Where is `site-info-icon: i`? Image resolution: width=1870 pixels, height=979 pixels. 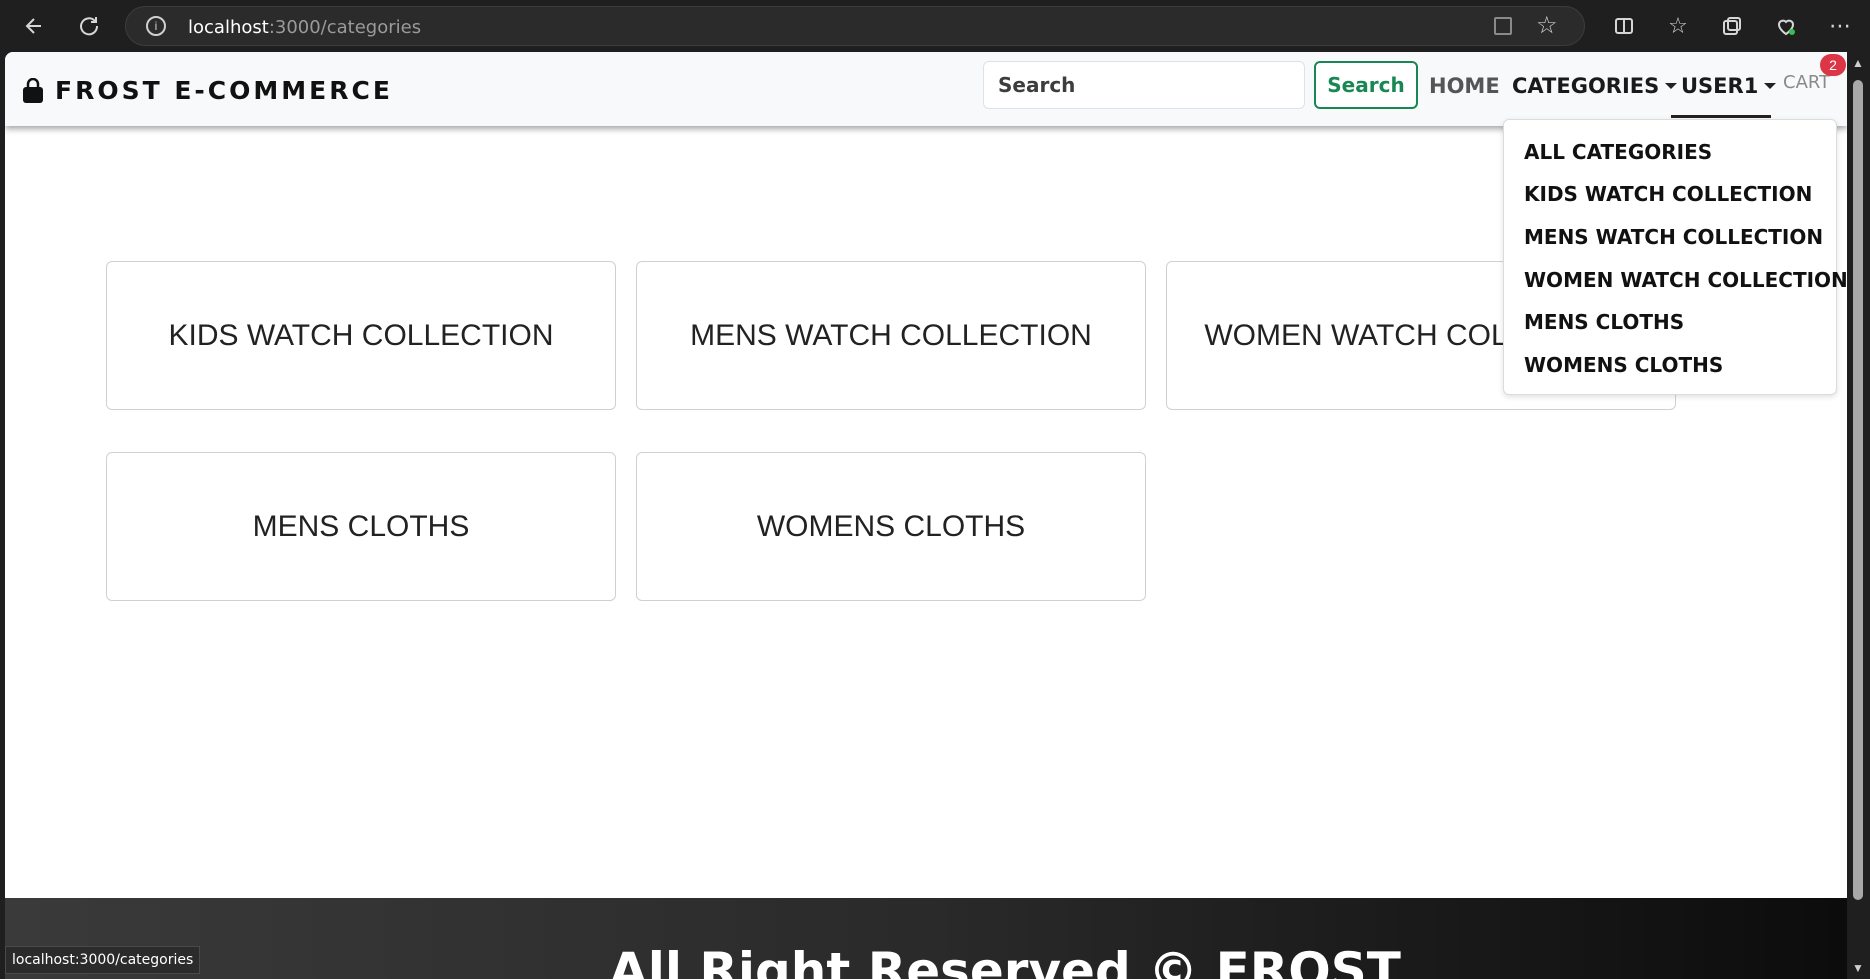
site-info-icon: i is located at coordinates (156, 26).